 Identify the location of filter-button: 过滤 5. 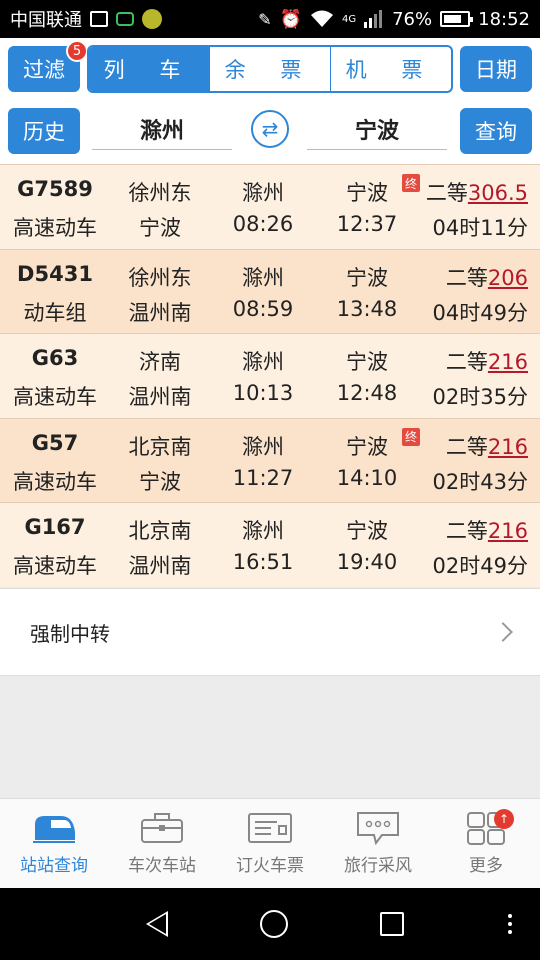
(48, 66).